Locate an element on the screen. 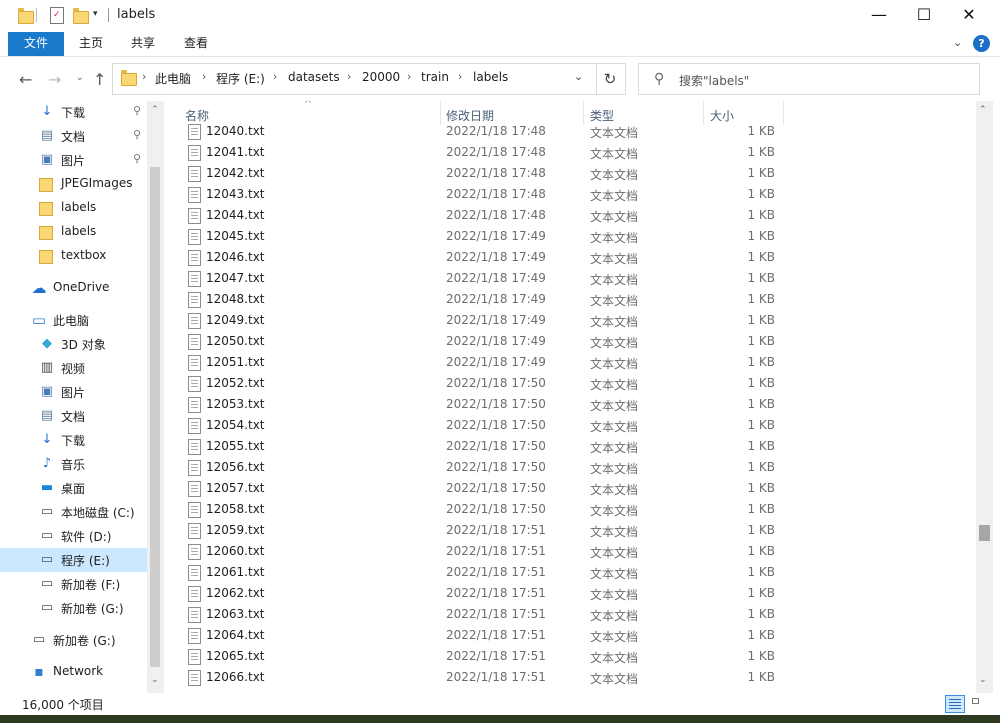 The image size is (1000, 723). sidebar-item-pc: ▭ 软件 (D:) is located at coordinates (73, 536).